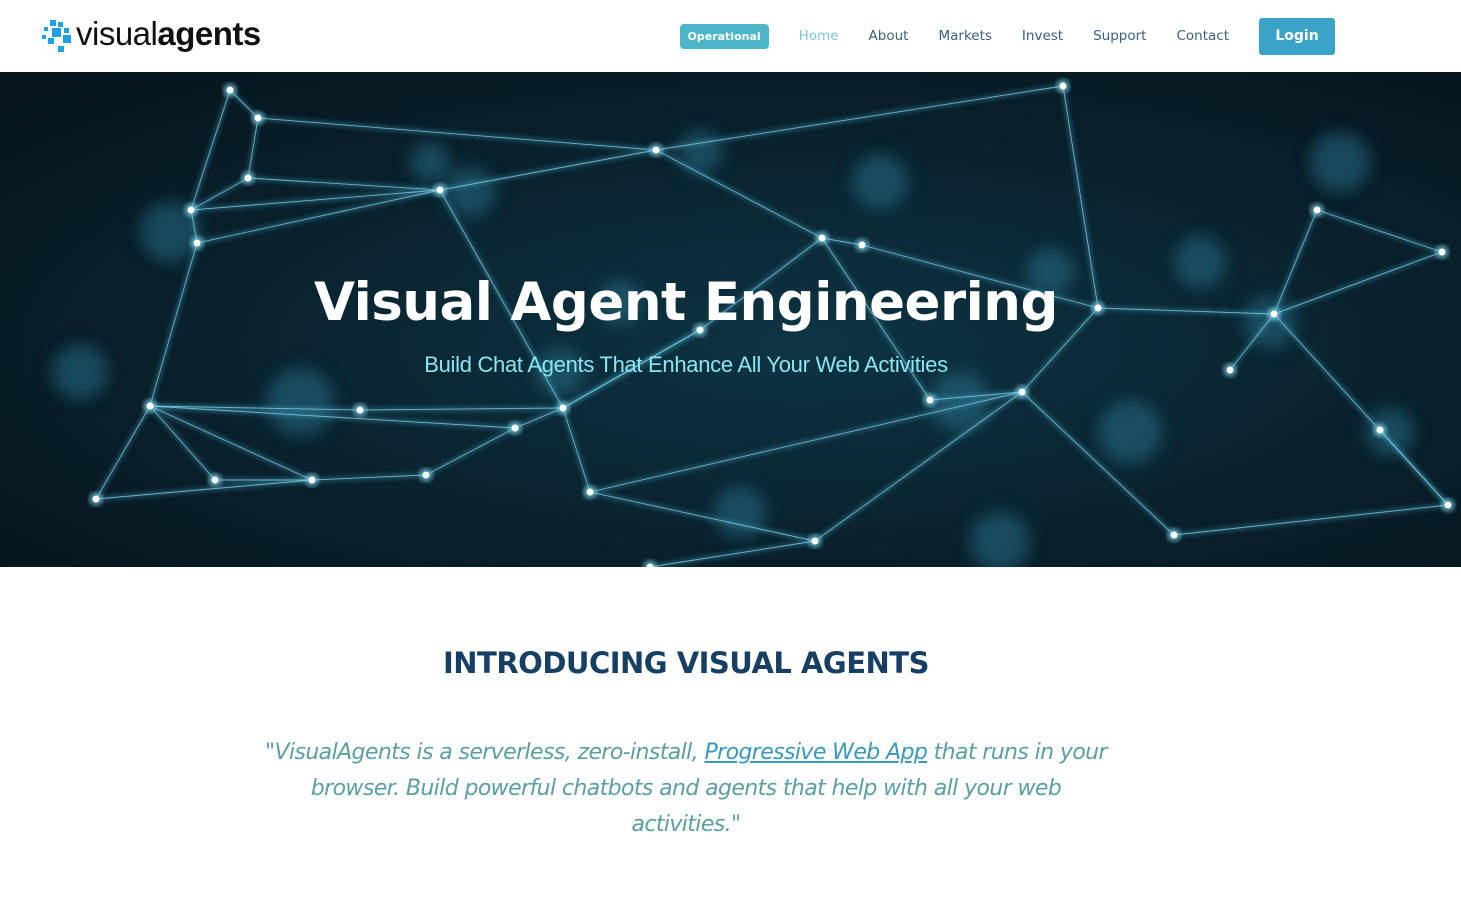 This screenshot has width=1461, height=898. What do you see at coordinates (686, 663) in the screenshot?
I see `intro-heading: INTRODUCING VISUAL AGENTS` at bounding box center [686, 663].